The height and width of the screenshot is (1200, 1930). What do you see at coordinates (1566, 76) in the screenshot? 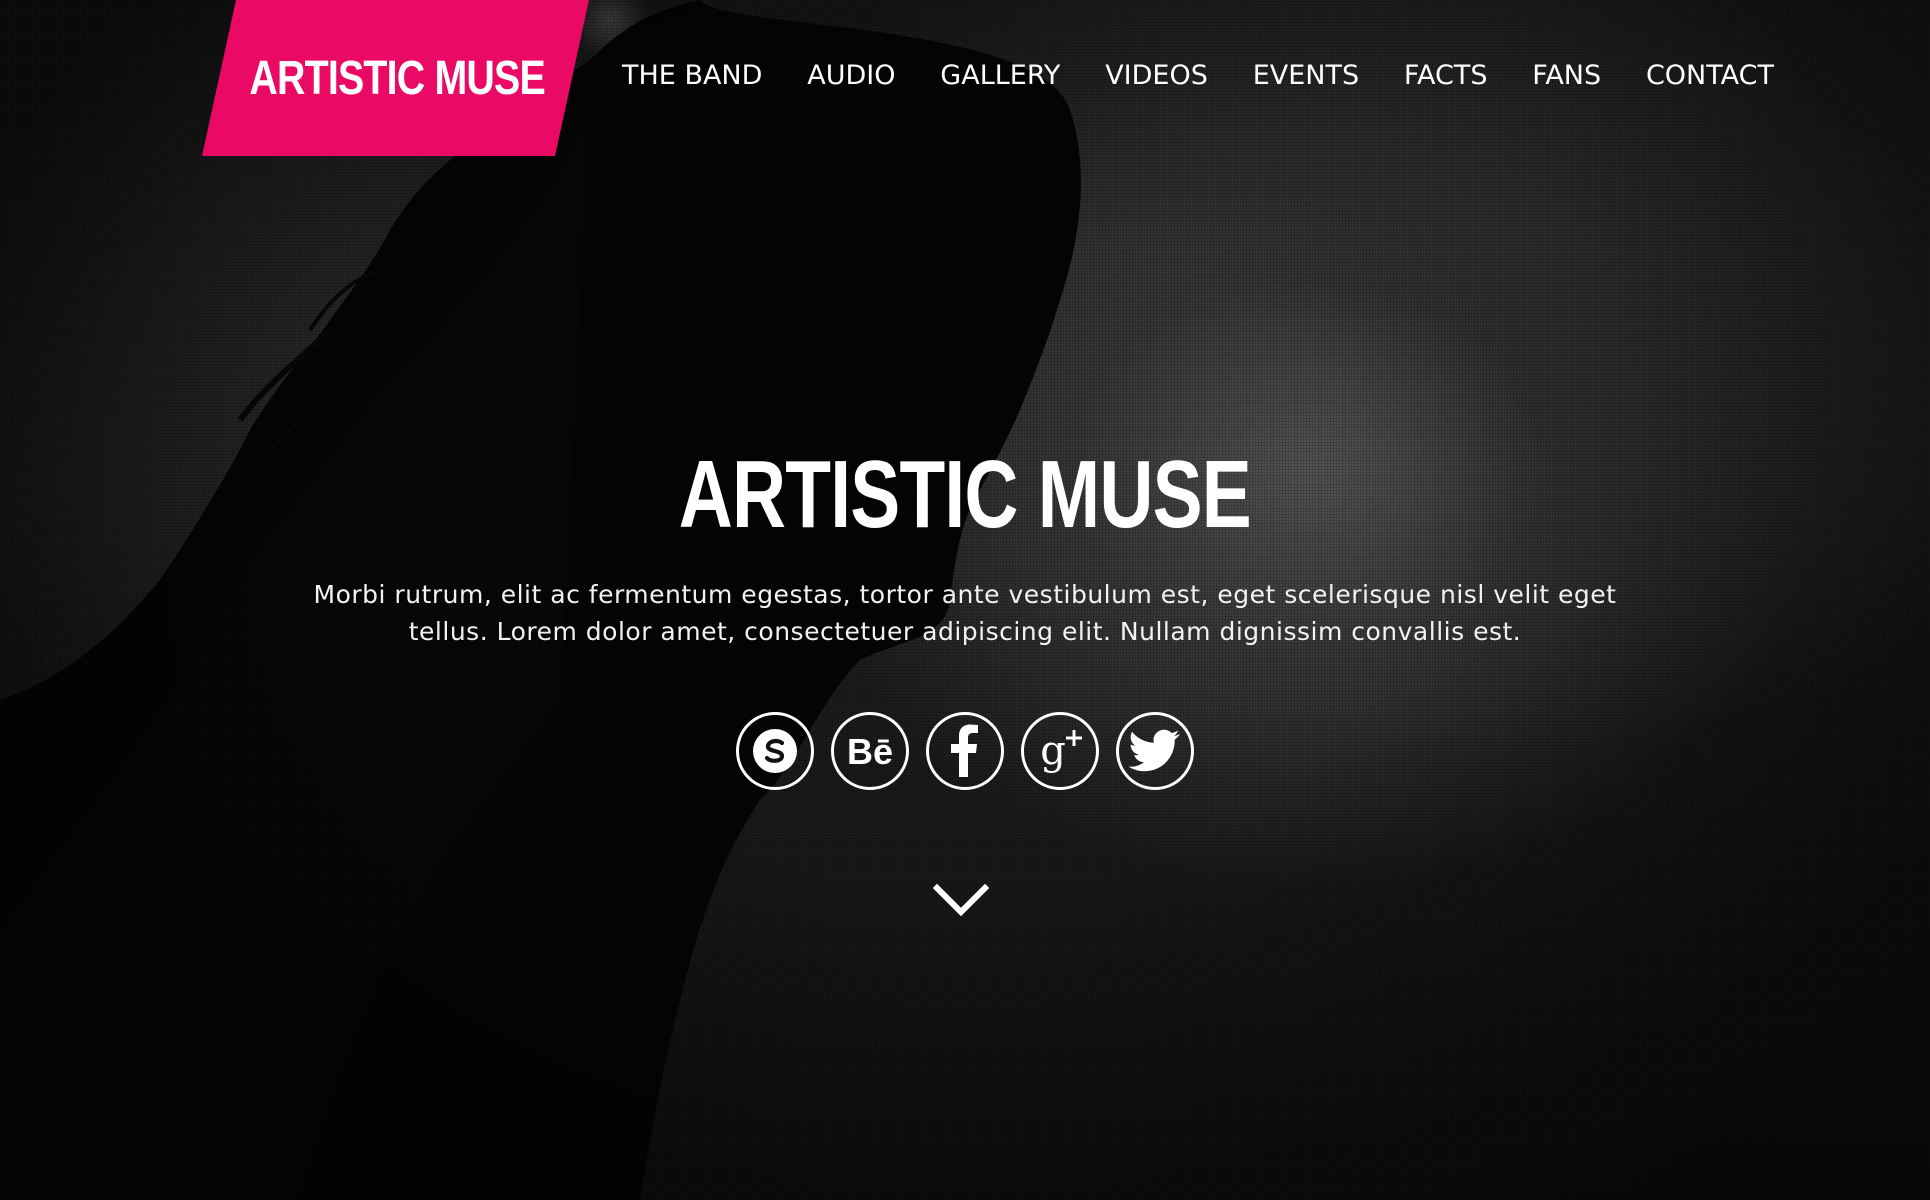
I see `nav-item-fans: FANS` at bounding box center [1566, 76].